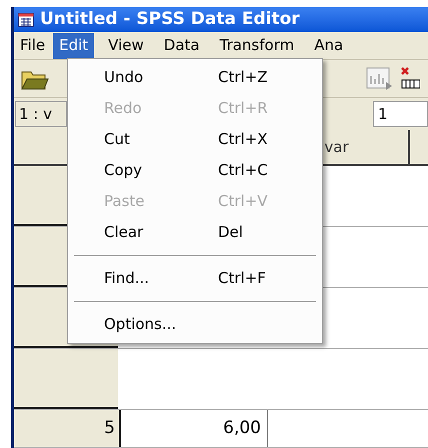 The width and height of the screenshot is (428, 448). What do you see at coordinates (73, 45) in the screenshot?
I see `menu-item: Edit` at bounding box center [73, 45].